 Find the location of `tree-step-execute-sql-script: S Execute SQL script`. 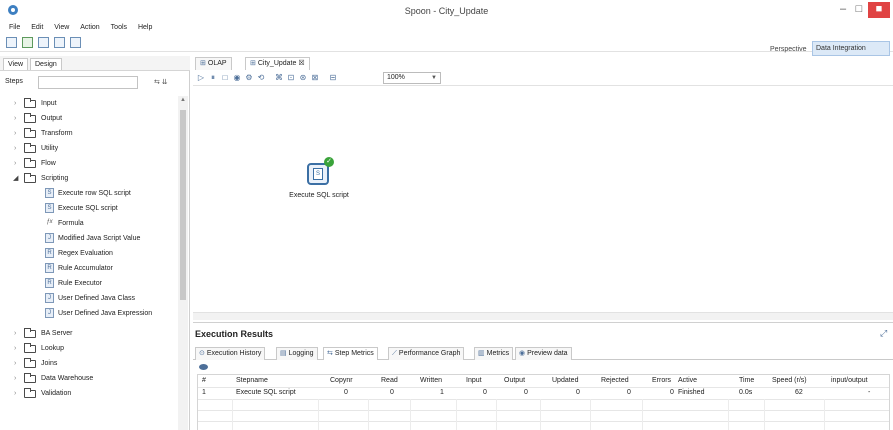

tree-step-execute-sql-script: S Execute SQL script is located at coordinates (89, 208).